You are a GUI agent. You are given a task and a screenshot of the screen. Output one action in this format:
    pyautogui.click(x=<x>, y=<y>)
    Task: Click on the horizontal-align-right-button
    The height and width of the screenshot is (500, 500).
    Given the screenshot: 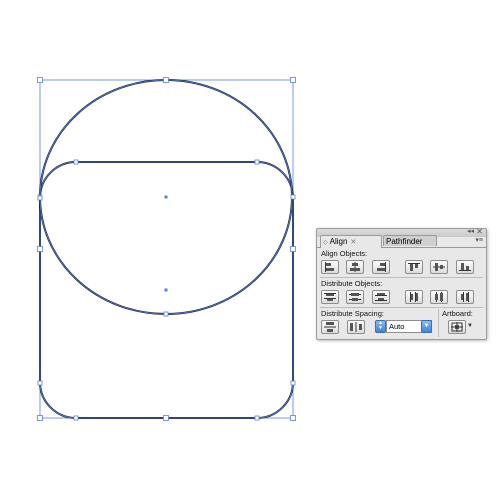 What is the action you would take?
    pyautogui.click(x=381, y=267)
    